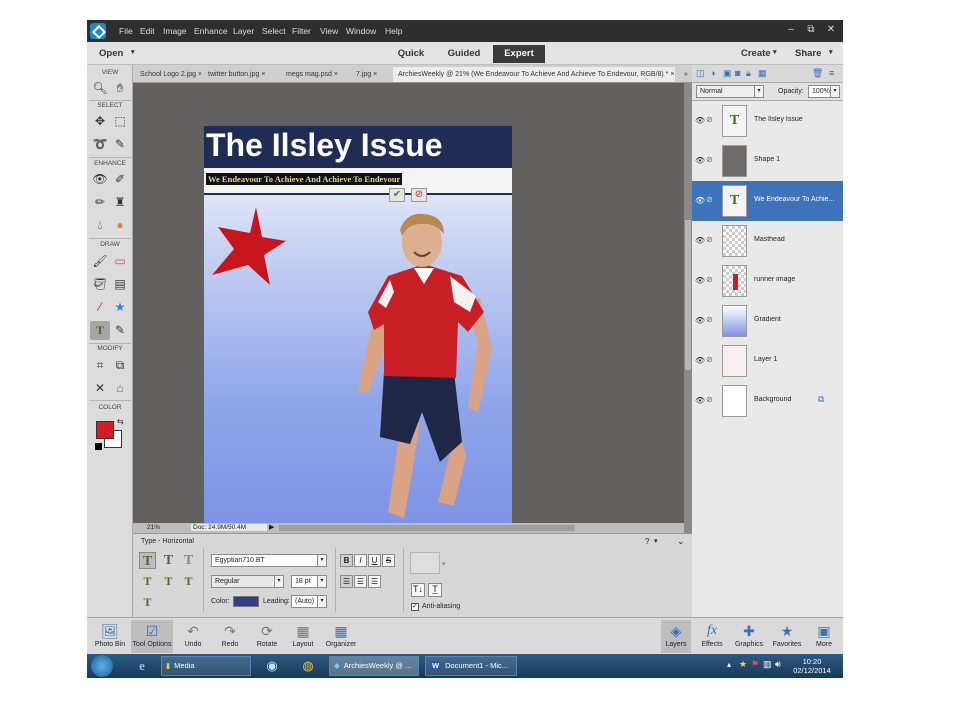  I want to click on gradient-tool-icon: ▤, so click(120, 284).